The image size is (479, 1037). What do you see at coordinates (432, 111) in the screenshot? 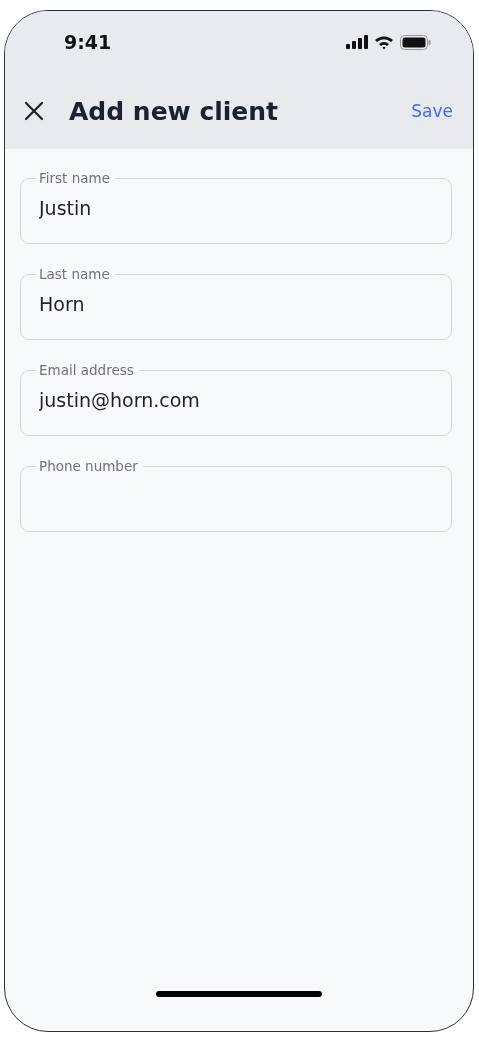
I see `save-button: Save` at bounding box center [432, 111].